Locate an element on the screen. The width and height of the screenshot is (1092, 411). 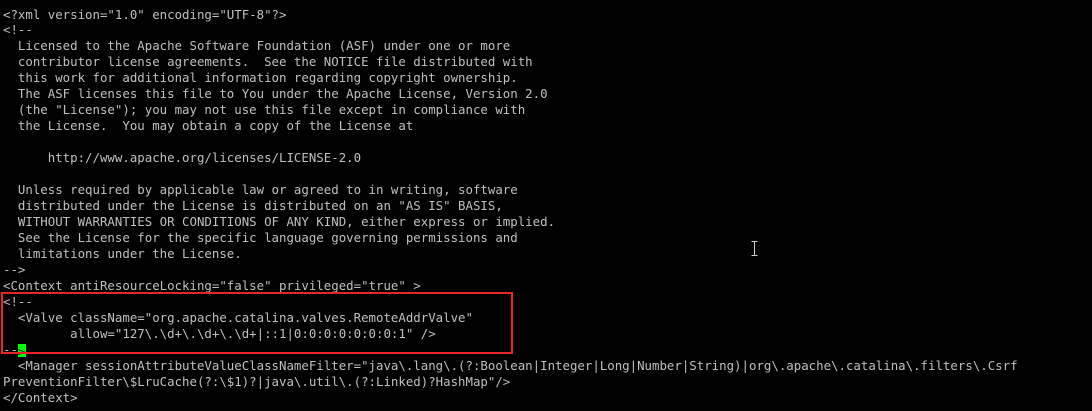
valve-comment-close-line: --> is located at coordinates (14, 350).